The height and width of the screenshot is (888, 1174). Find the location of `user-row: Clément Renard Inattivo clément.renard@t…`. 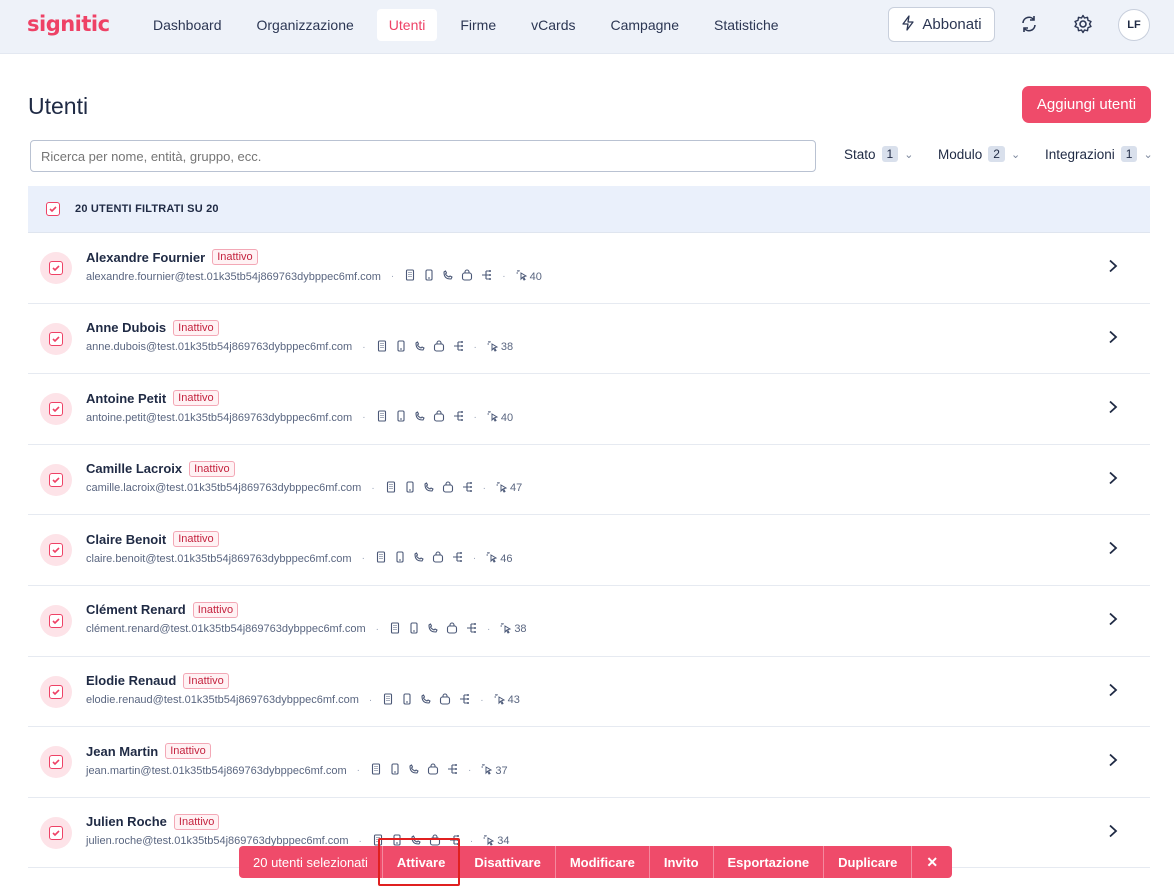

user-row: Clément Renard Inattivo clément.renard@t… is located at coordinates (589, 621).